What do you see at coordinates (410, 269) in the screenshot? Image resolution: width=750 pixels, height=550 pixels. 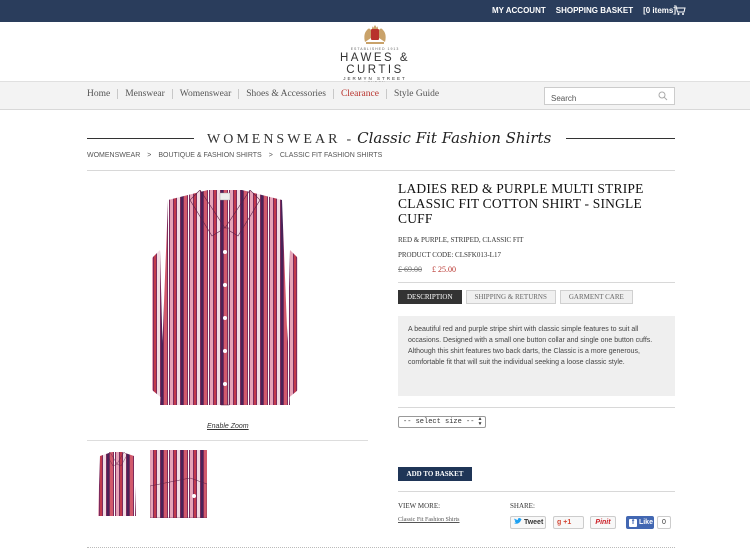 I see `price-original: £ 69.00` at bounding box center [410, 269].